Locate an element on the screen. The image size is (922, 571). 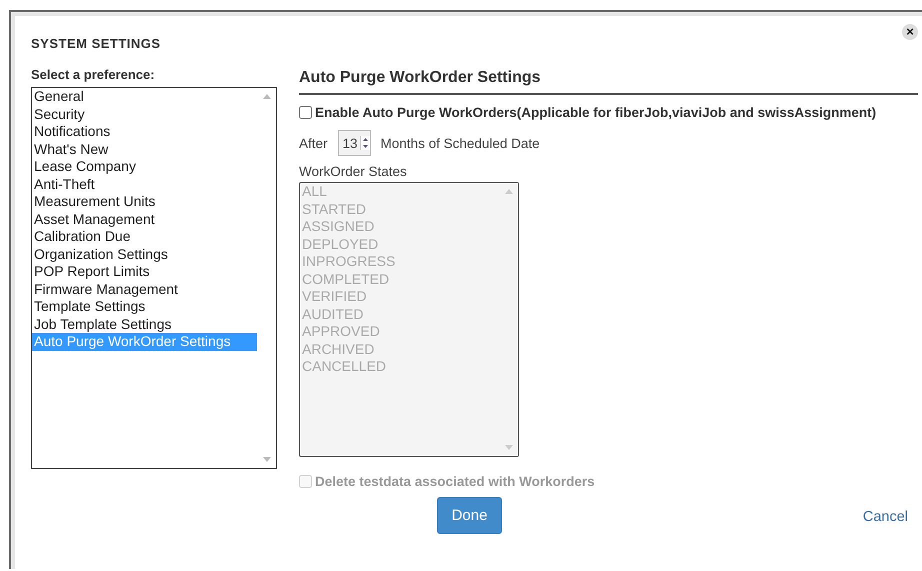
decrement-icon is located at coordinates (365, 146).